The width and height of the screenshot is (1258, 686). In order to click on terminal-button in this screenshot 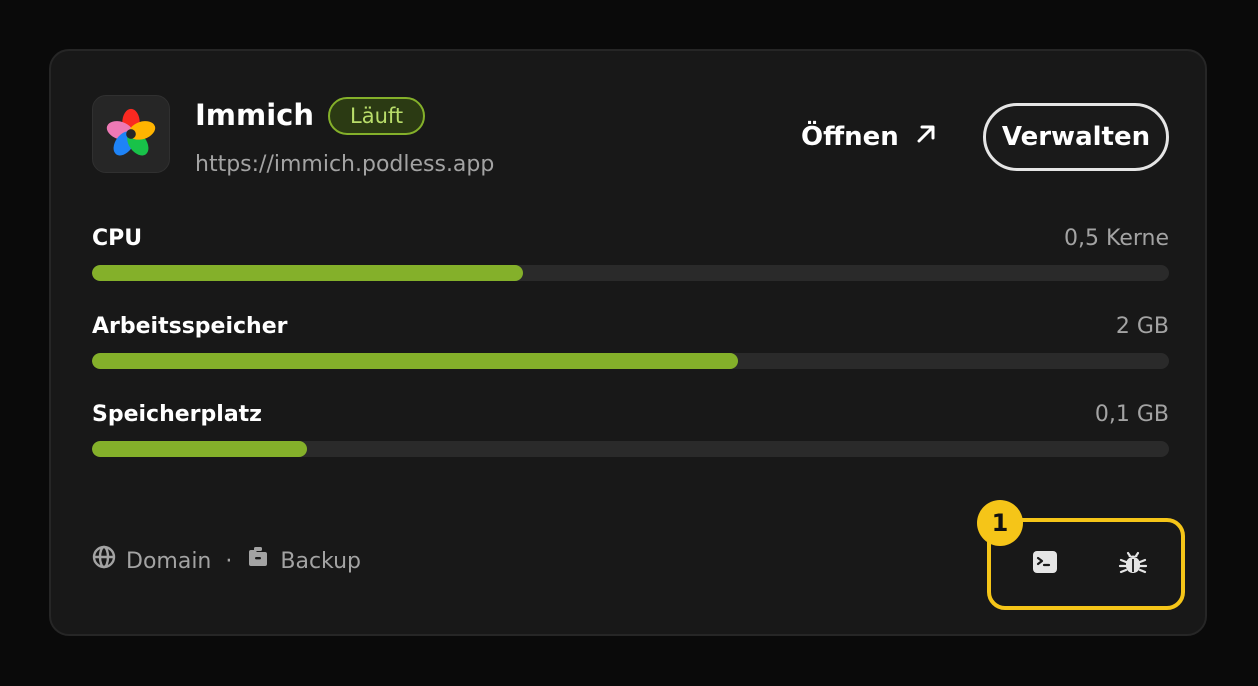, I will do `click(1045, 564)`.